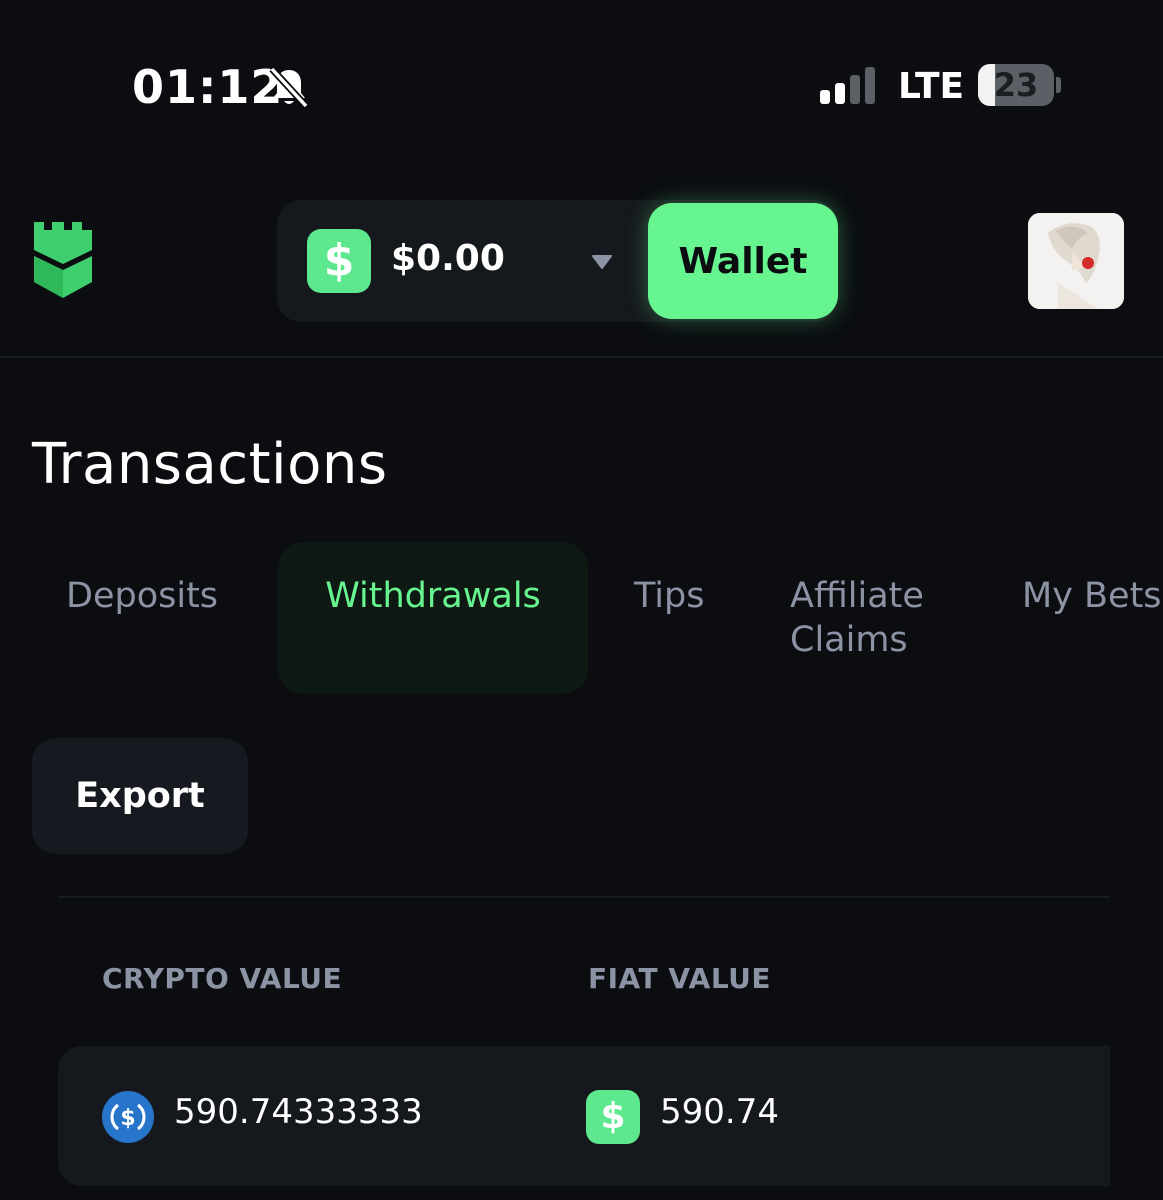 The width and height of the screenshot is (1163, 1200). Describe the element at coordinates (581, 274) in the screenshot. I see `app-header: $ $0.00` at that location.